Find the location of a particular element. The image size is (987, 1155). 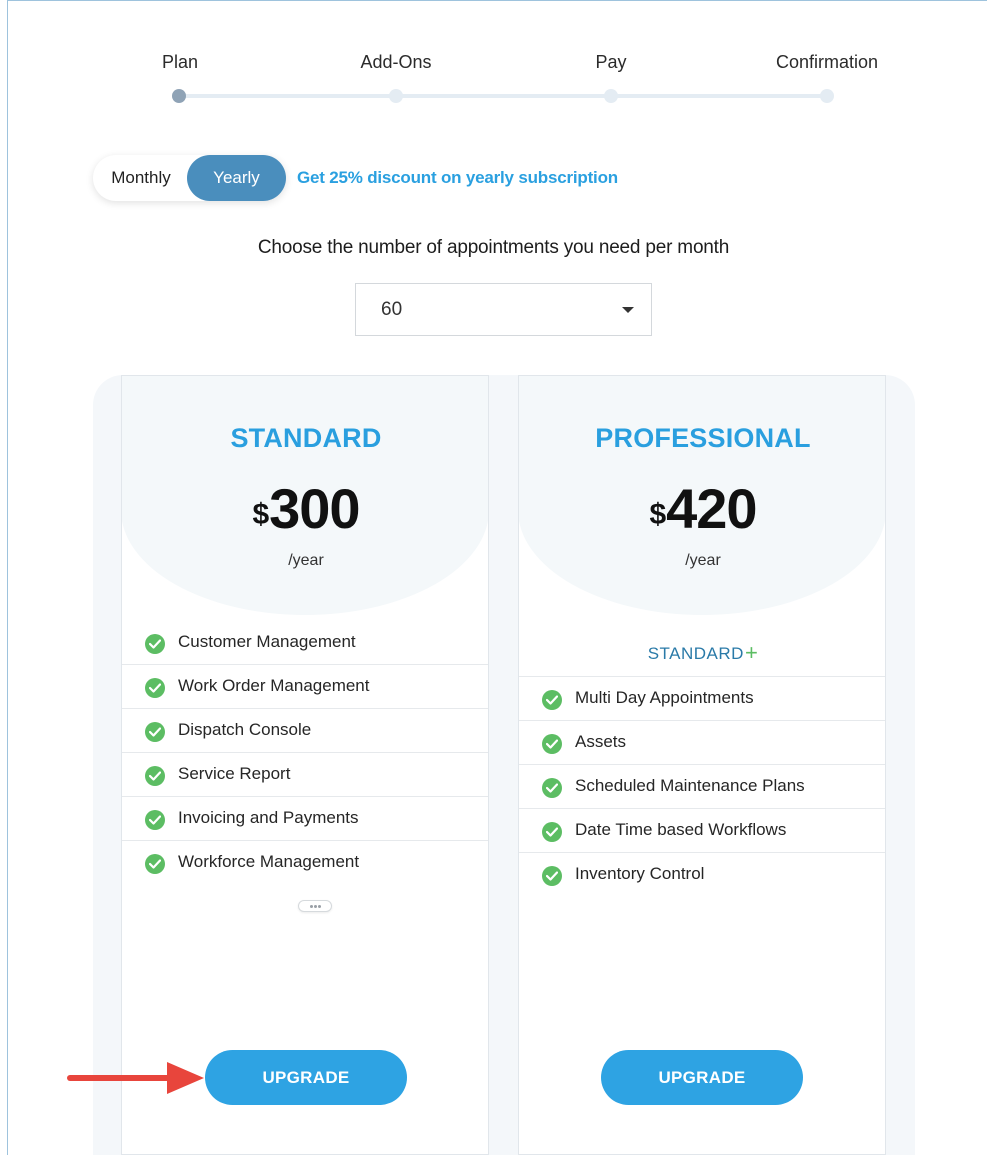

step-label-pay: Pay is located at coordinates (611, 62).